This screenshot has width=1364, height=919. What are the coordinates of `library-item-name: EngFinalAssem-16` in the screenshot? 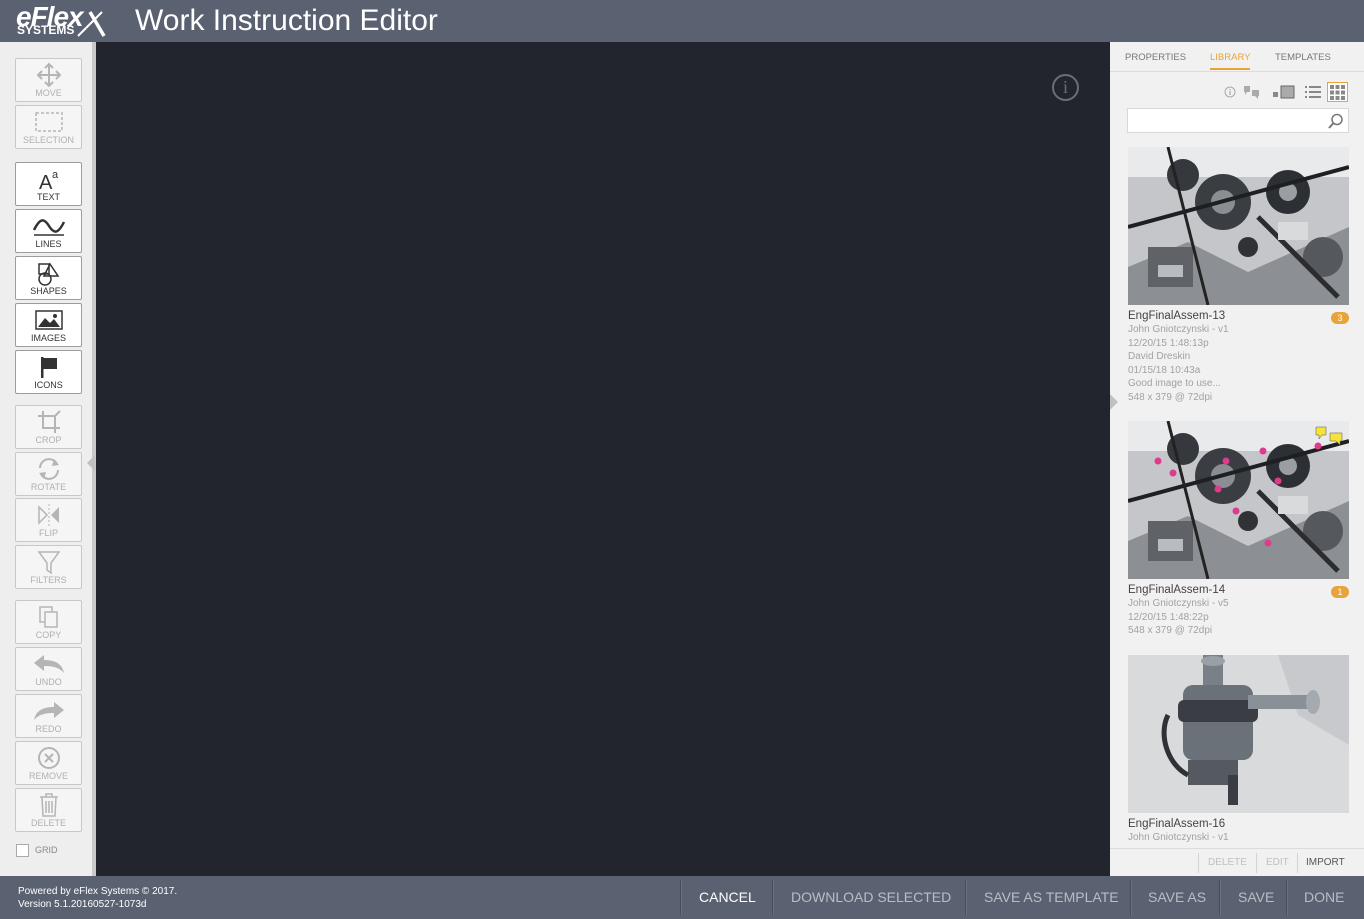 It's located at (1177, 824).